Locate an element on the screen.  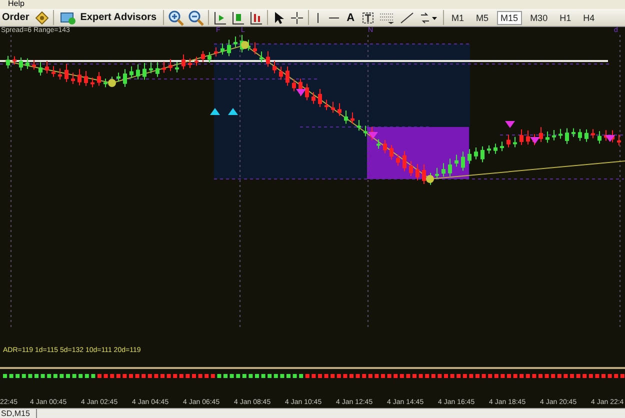
chart-shift-icon is located at coordinates (219, 17).